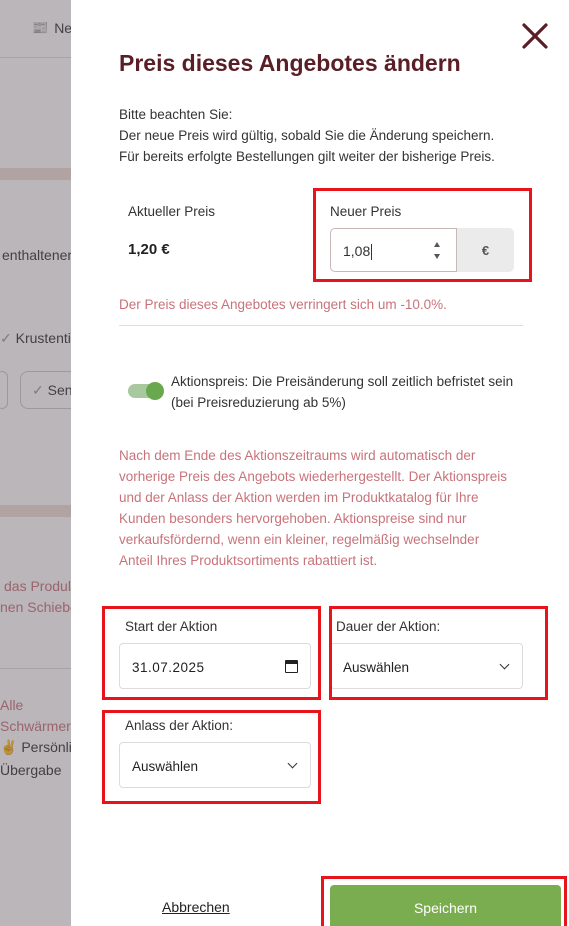 This screenshot has height=926, width=569. What do you see at coordinates (485, 250) in the screenshot?
I see `currency-addon: €` at bounding box center [485, 250].